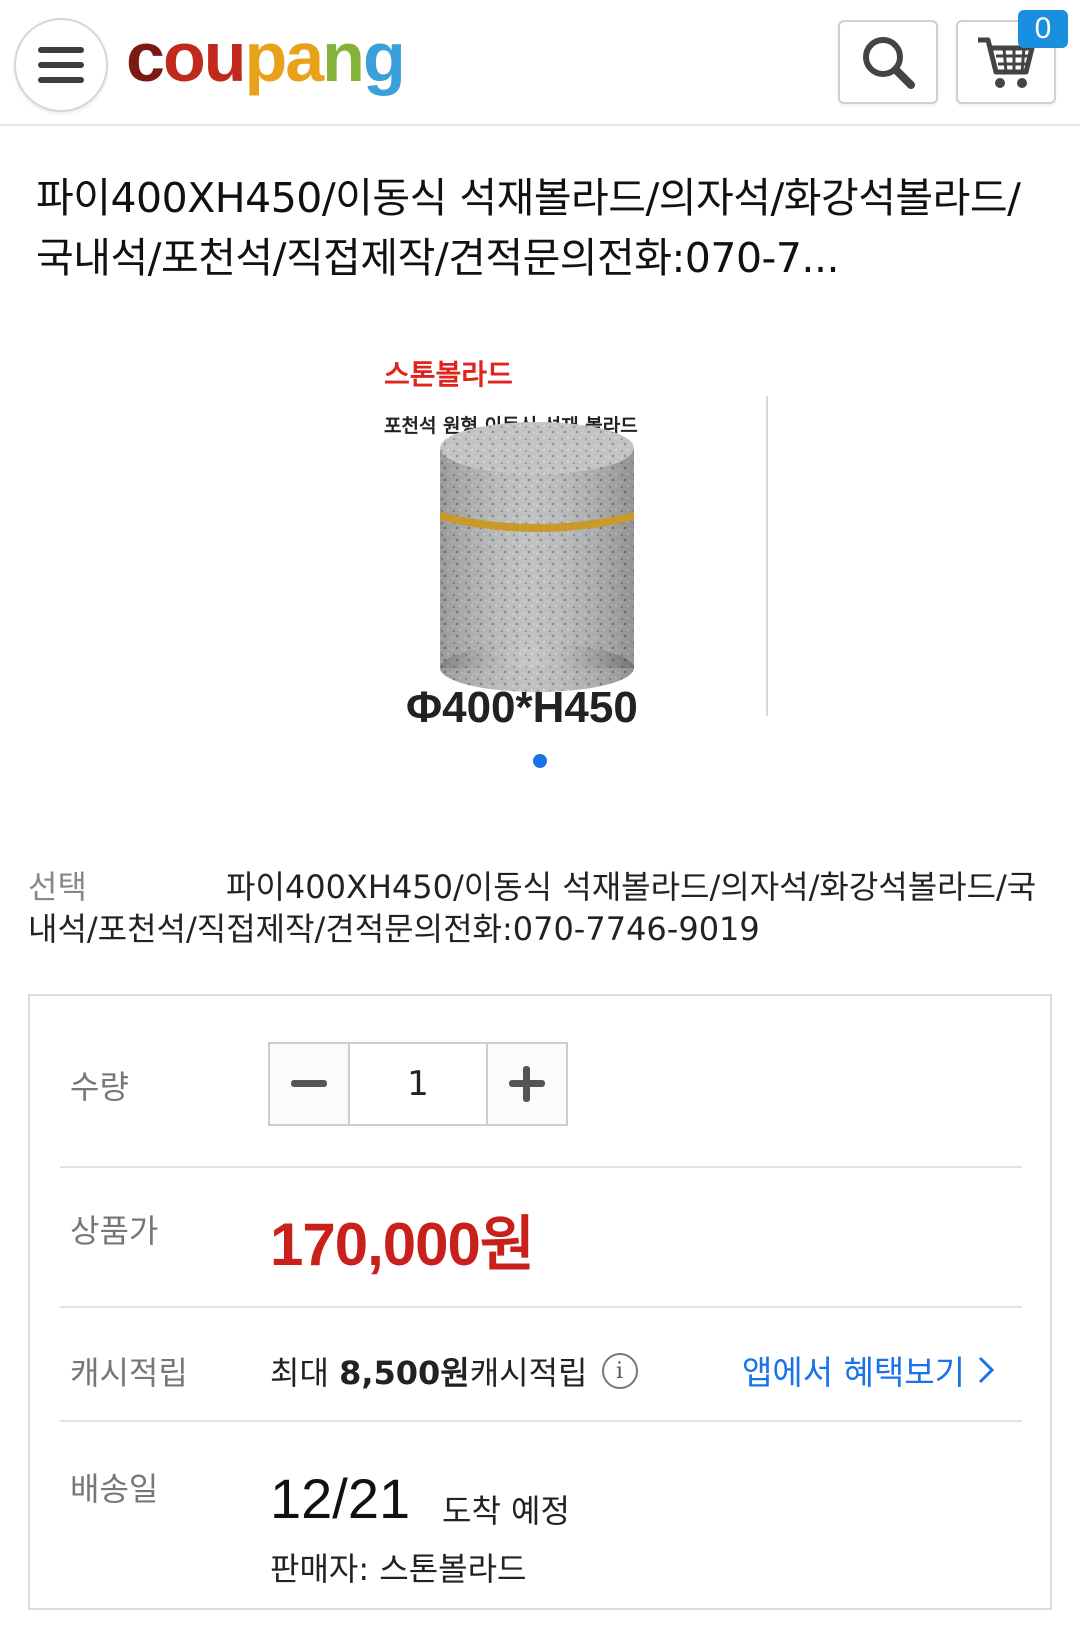  What do you see at coordinates (404, 1373) in the screenshot?
I see `cash-amount: 8,500원` at bounding box center [404, 1373].